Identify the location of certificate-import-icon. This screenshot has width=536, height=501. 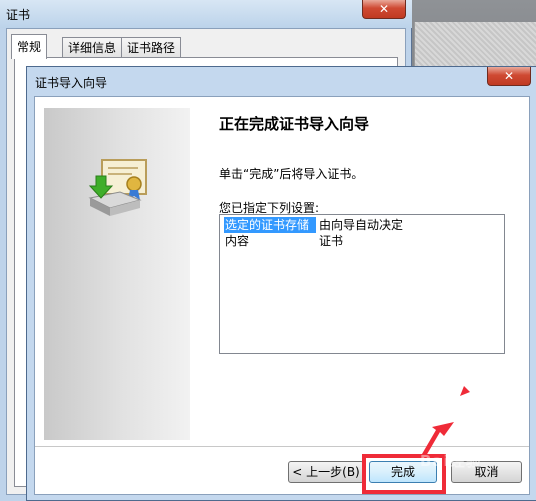
(117, 187).